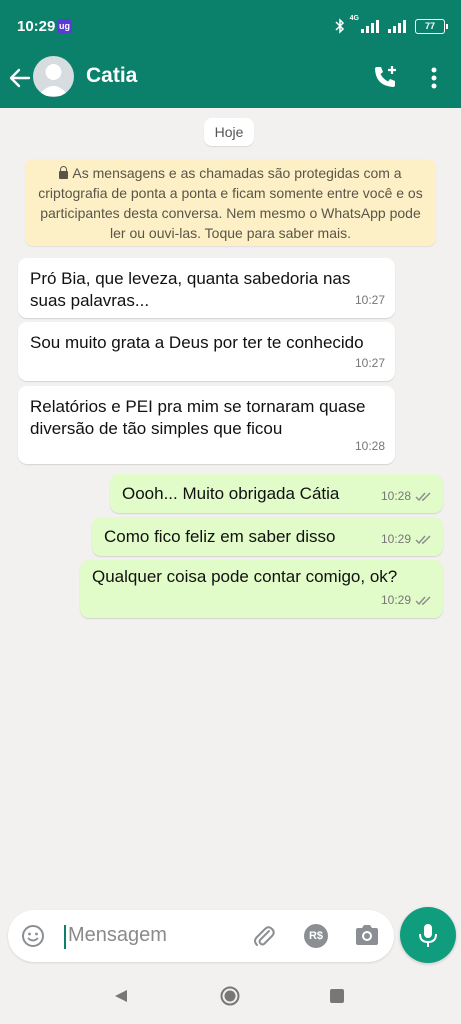  What do you see at coordinates (264, 936) in the screenshot?
I see `attach-icon` at bounding box center [264, 936].